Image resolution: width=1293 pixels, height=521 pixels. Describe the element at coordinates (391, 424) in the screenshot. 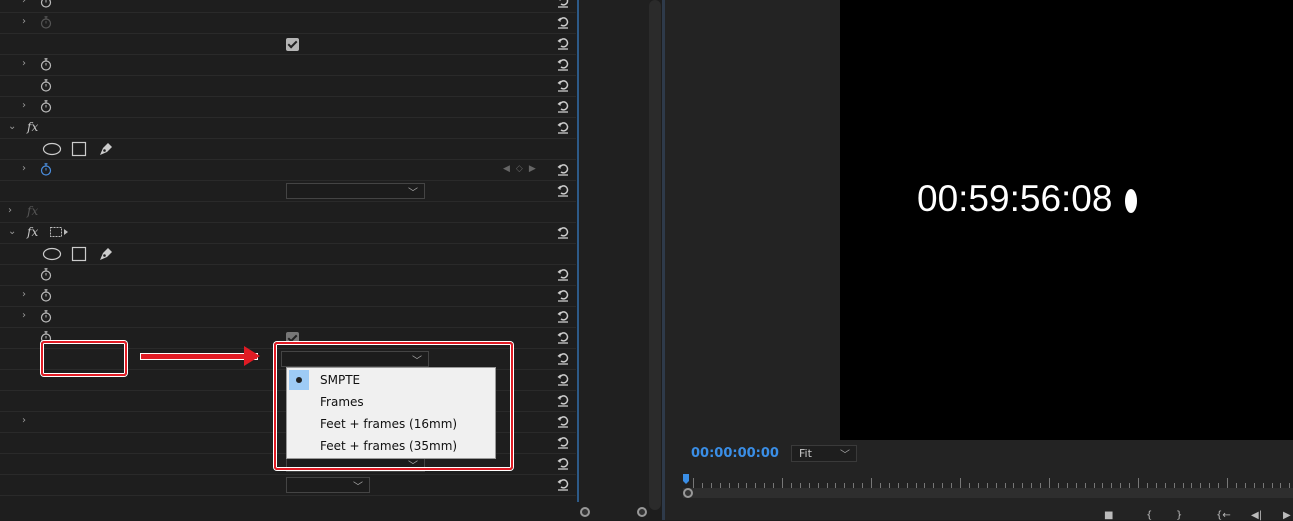

I see `format-option: Feet + frames (16mm)` at that location.